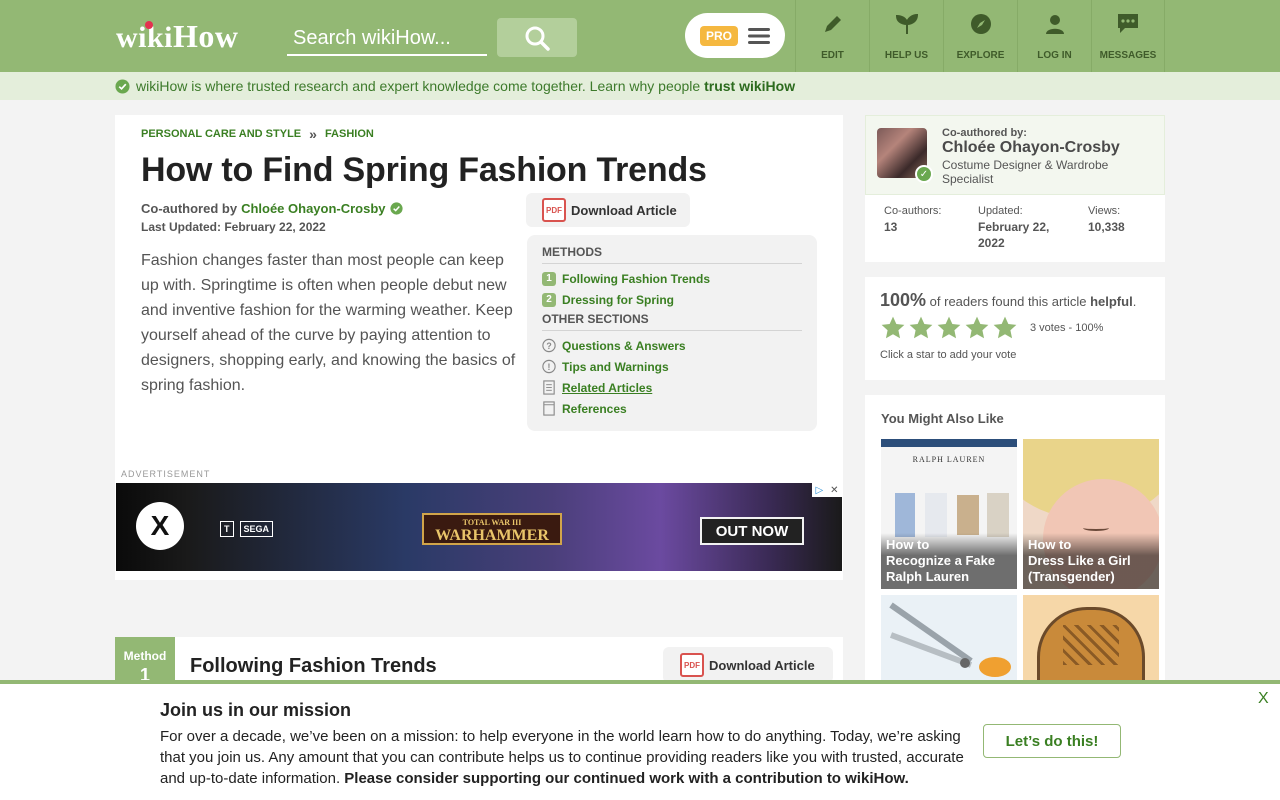 The height and width of the screenshot is (800, 1280). I want to click on nav-explore: EXPLORE, so click(980, 36).